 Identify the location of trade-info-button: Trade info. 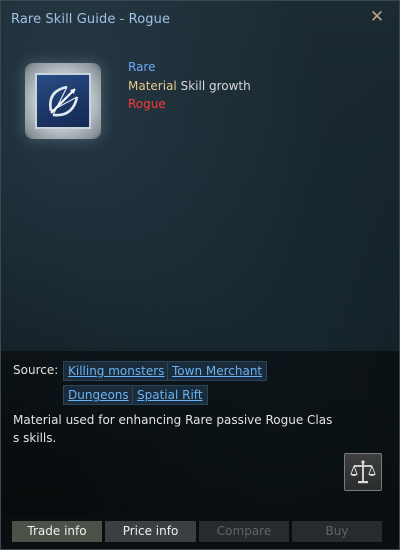
(57, 531).